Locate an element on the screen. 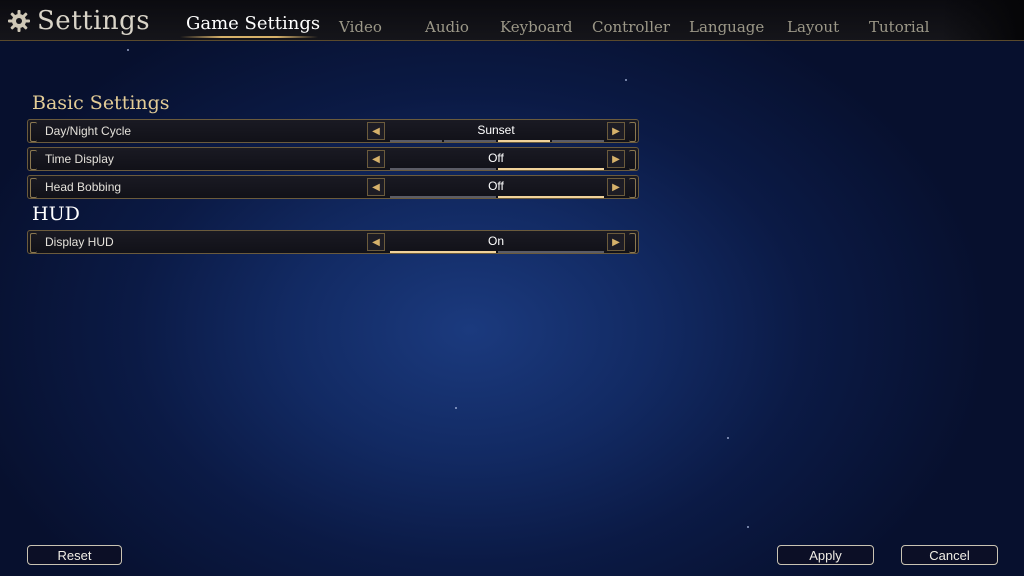 The width and height of the screenshot is (1024, 576). cancel-button: Cancel is located at coordinates (949, 555).